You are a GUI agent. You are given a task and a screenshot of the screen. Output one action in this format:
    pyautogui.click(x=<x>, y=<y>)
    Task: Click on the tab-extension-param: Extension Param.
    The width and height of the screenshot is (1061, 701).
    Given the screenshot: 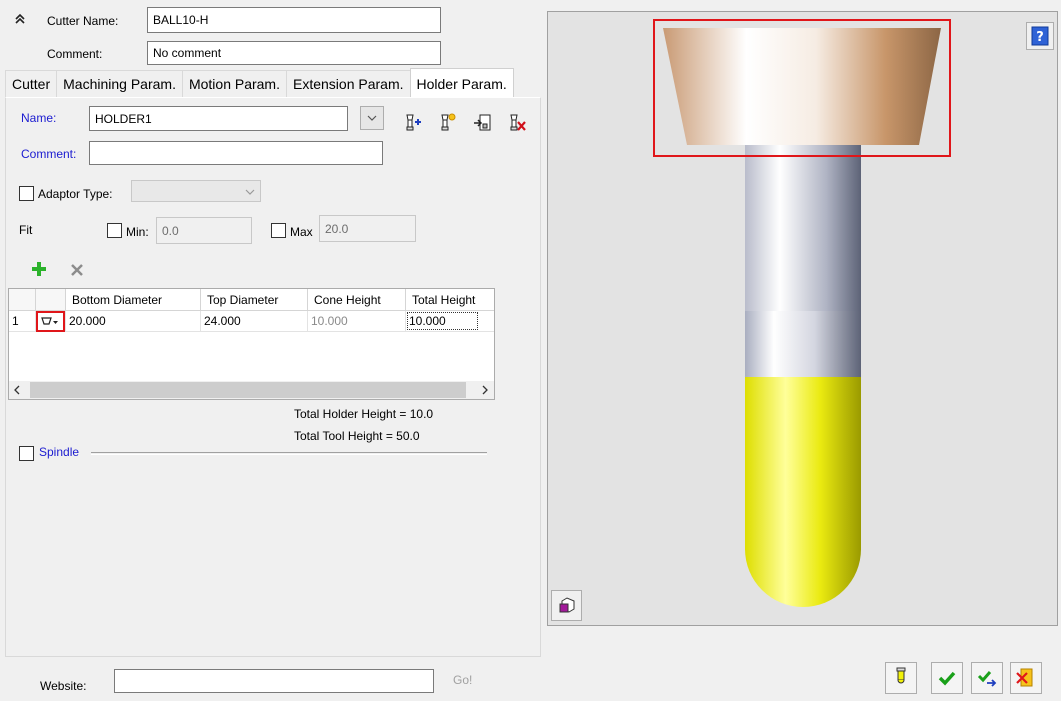 What is the action you would take?
    pyautogui.click(x=348, y=84)
    